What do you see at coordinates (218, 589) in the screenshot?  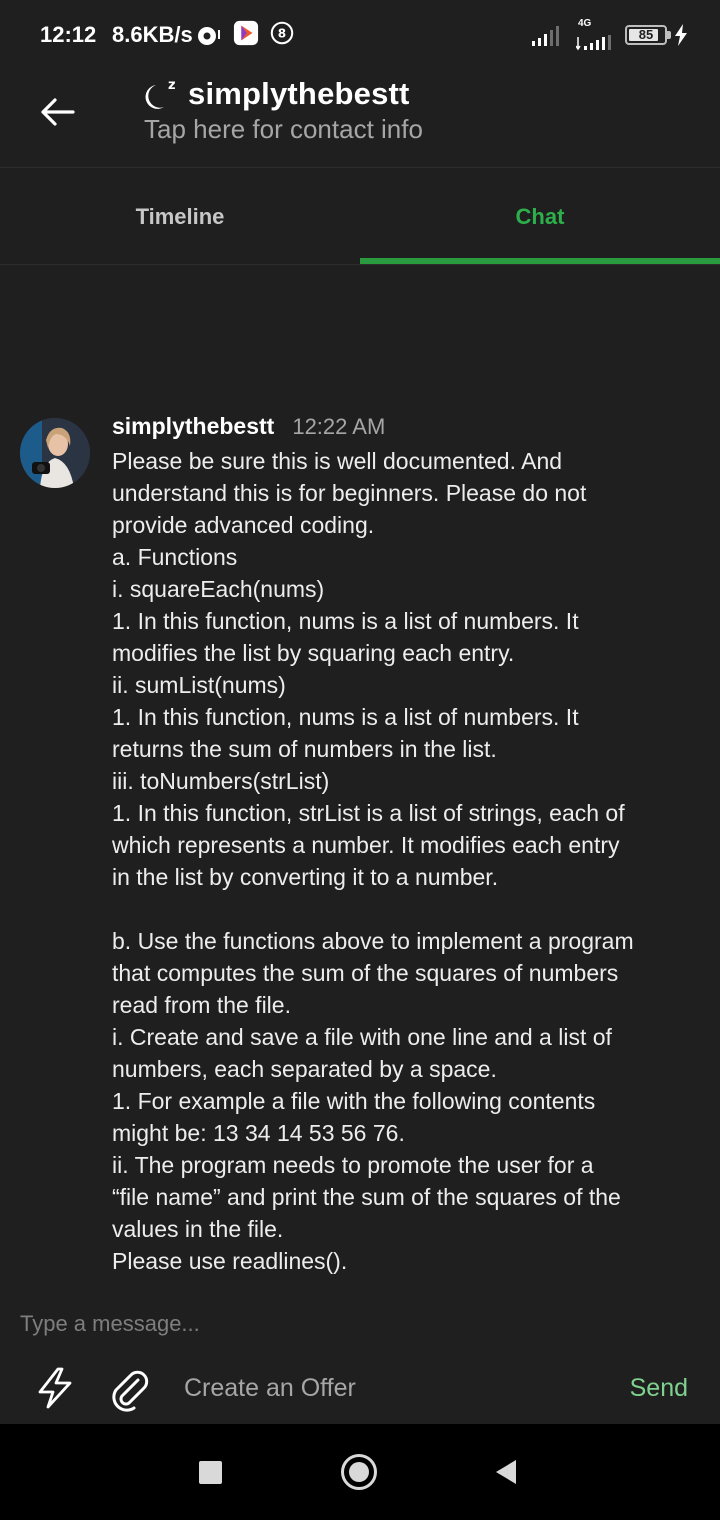 I see `message-line: i. squareEach(nums)` at bounding box center [218, 589].